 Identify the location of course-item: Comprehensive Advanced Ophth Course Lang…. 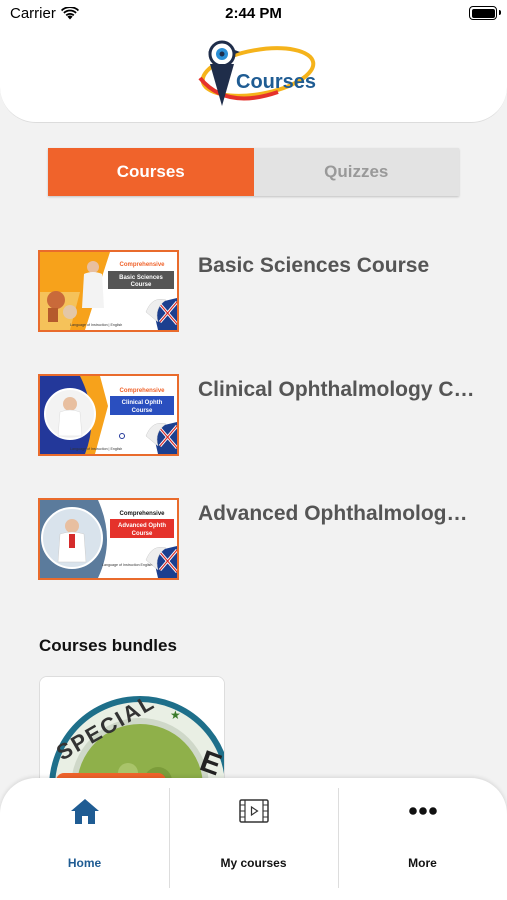
(258, 539).